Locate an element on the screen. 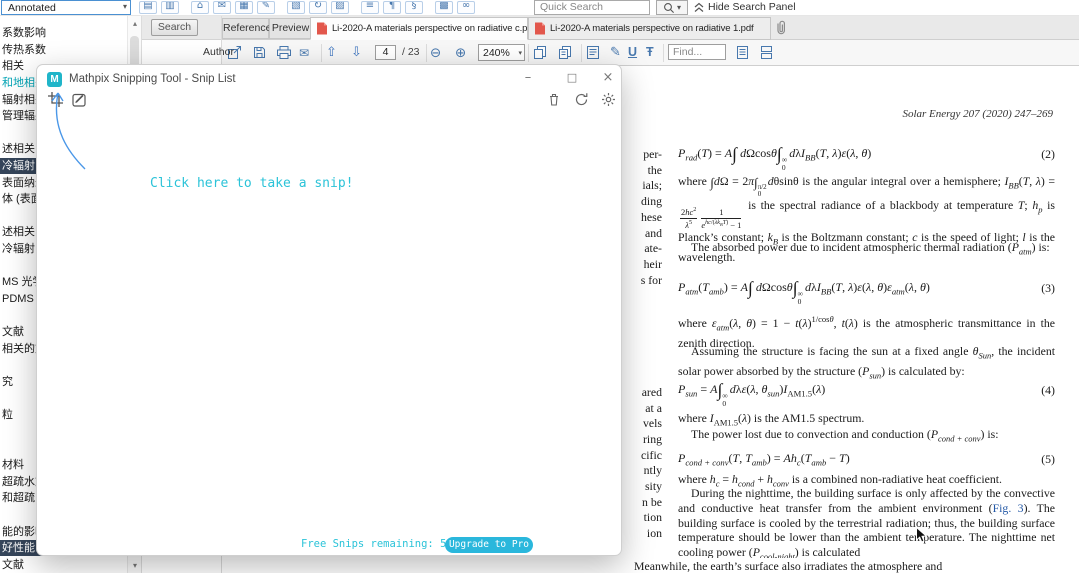  copy-page-button is located at coordinates (540, 53).